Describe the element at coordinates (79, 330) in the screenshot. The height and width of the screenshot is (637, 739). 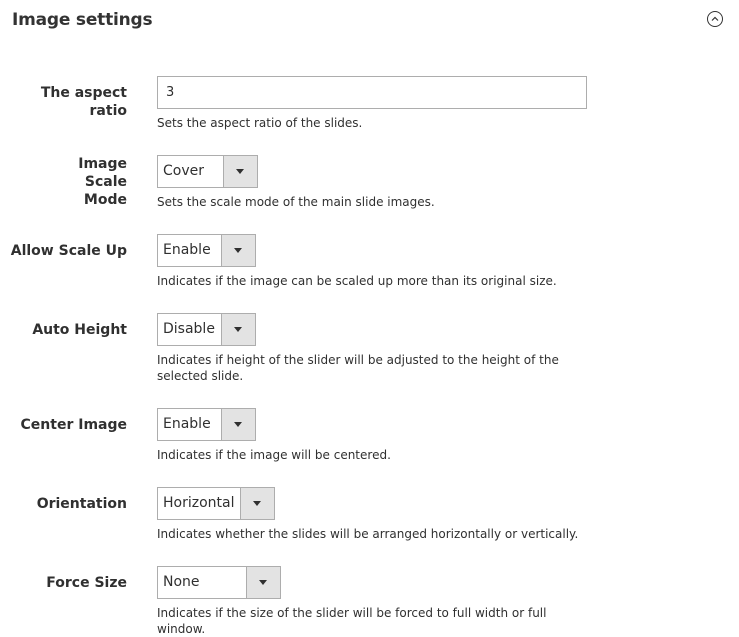
I see `auto-height-label: Auto Height` at that location.